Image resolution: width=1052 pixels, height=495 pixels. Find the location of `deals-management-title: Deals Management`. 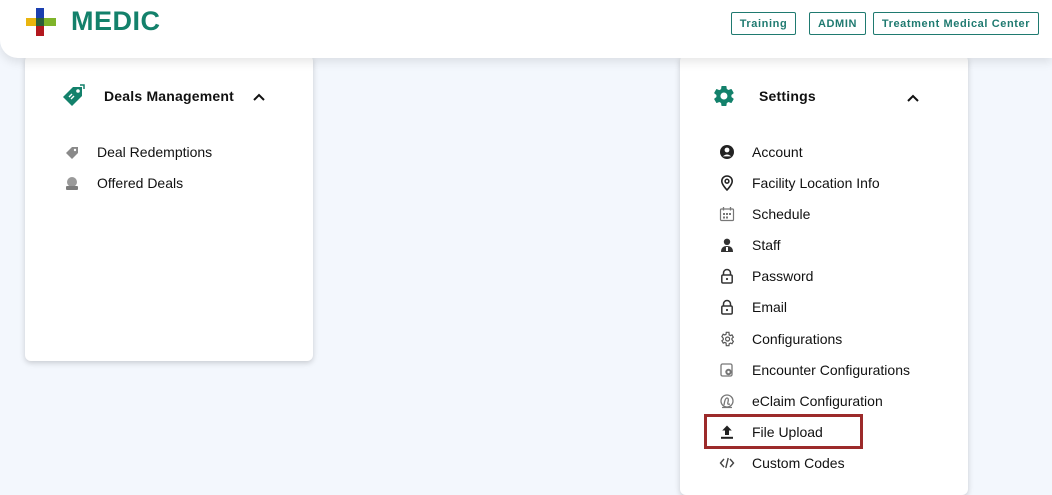

deals-management-title: Deals Management is located at coordinates (169, 96).